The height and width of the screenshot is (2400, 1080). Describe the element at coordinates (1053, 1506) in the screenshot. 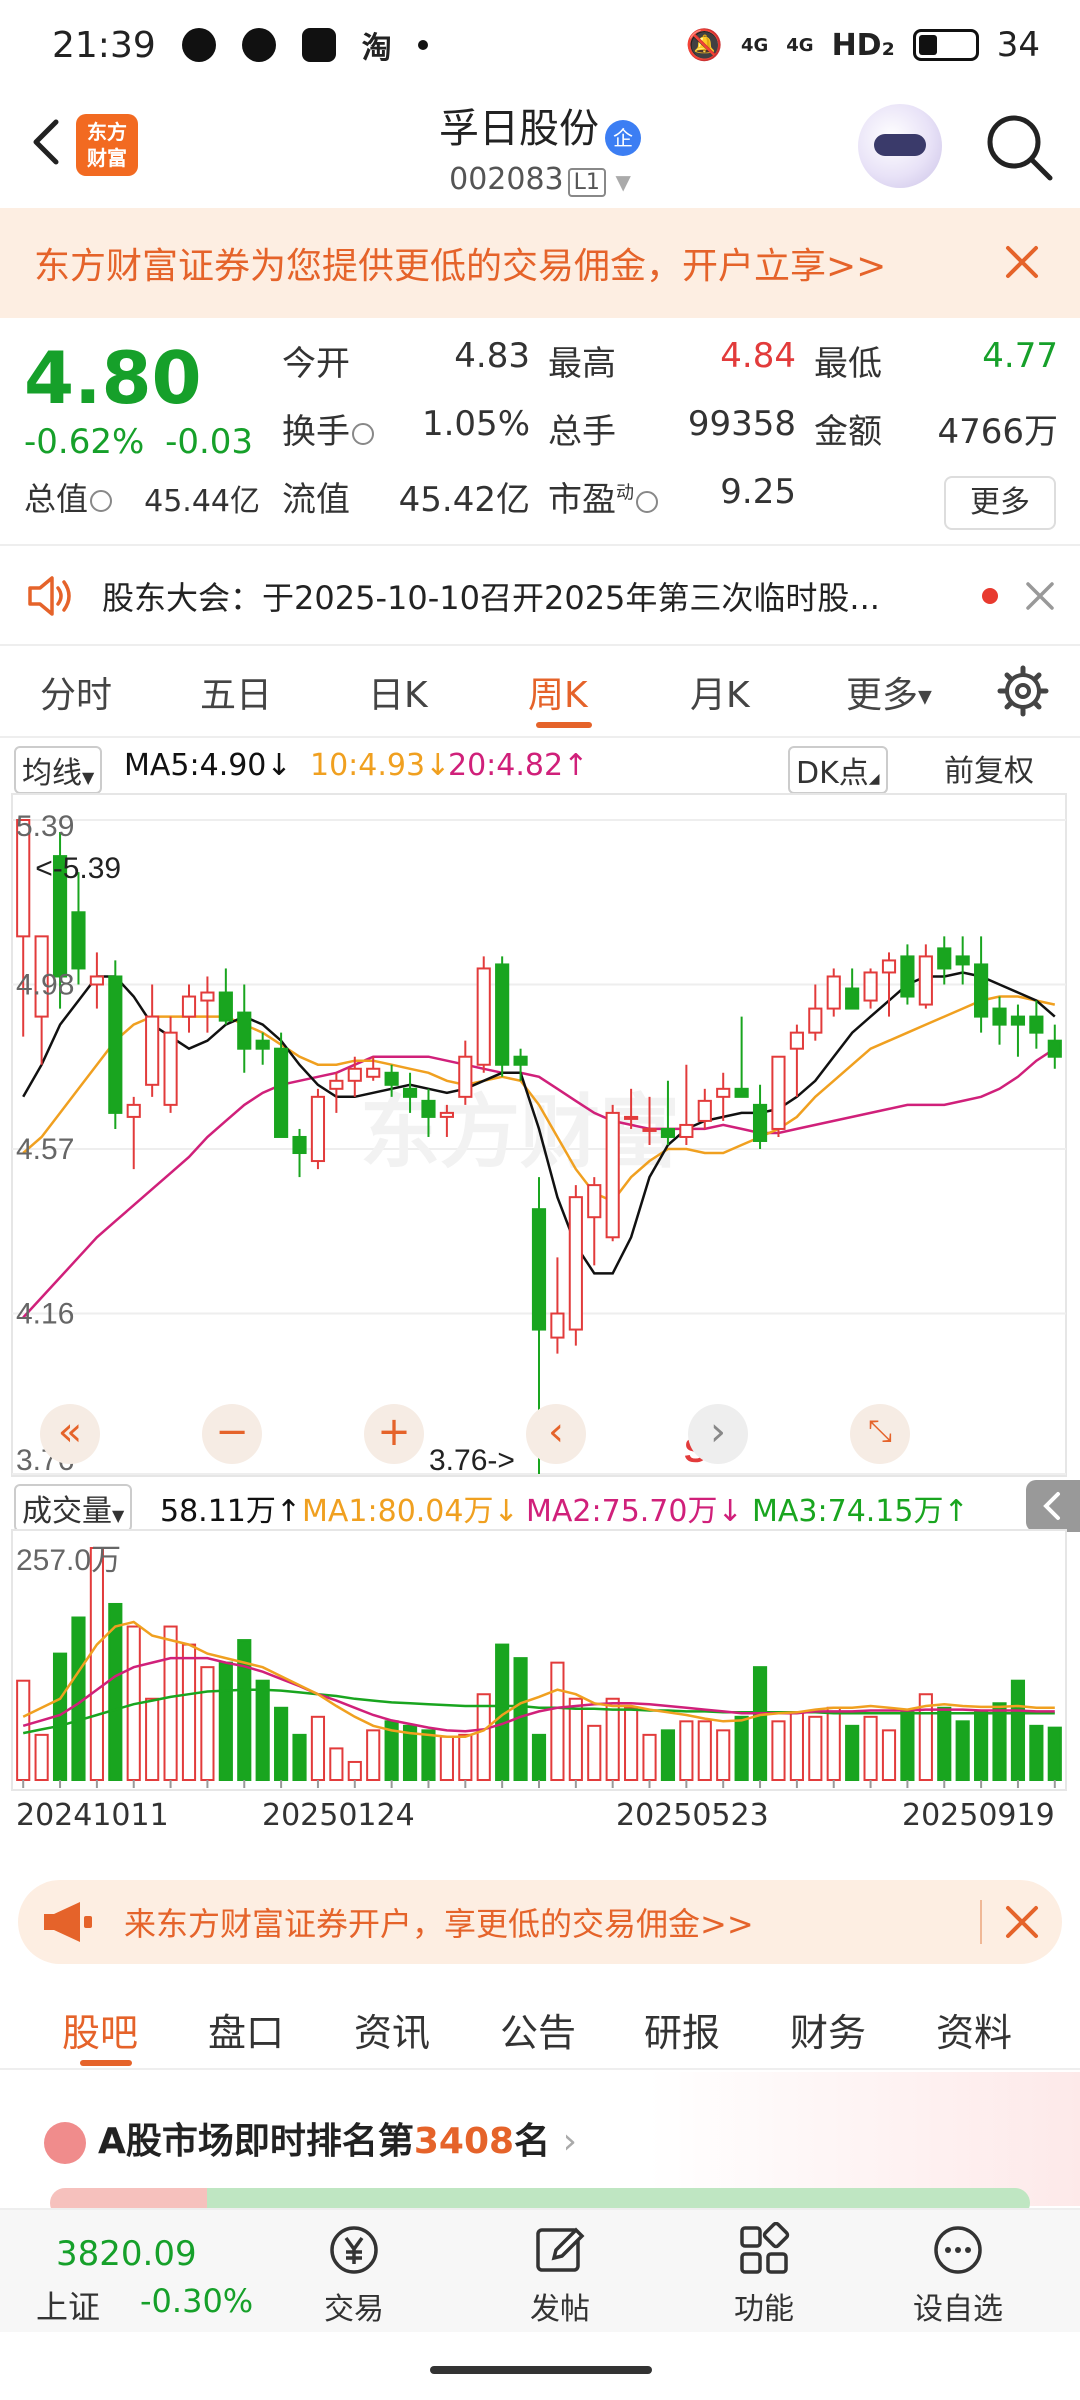

I see `expand-panel-icon` at that location.